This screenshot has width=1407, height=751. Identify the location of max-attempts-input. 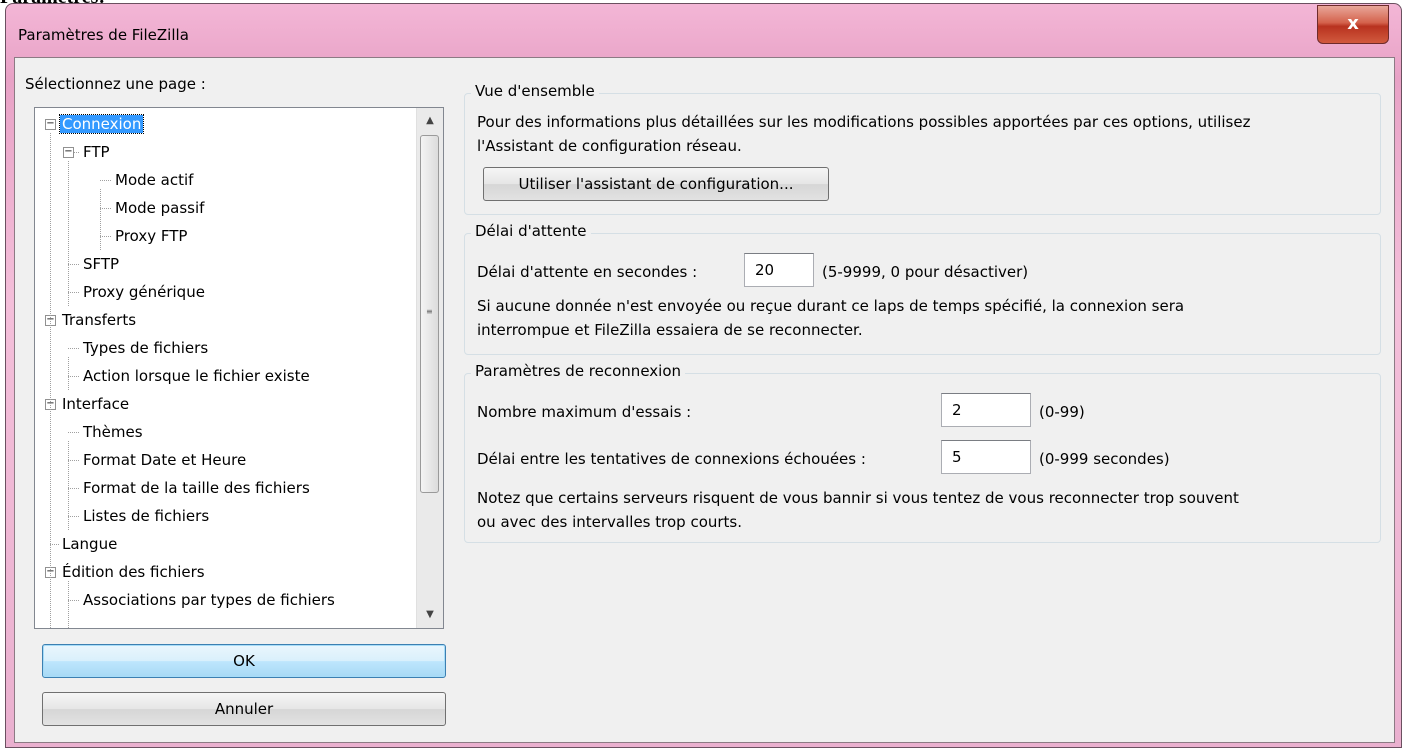
(986, 410).